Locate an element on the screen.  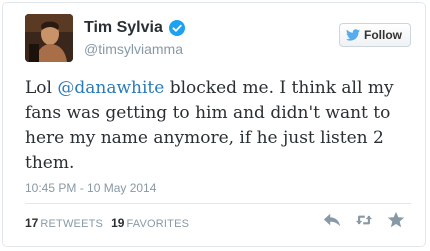
star-icon is located at coordinates (396, 220).